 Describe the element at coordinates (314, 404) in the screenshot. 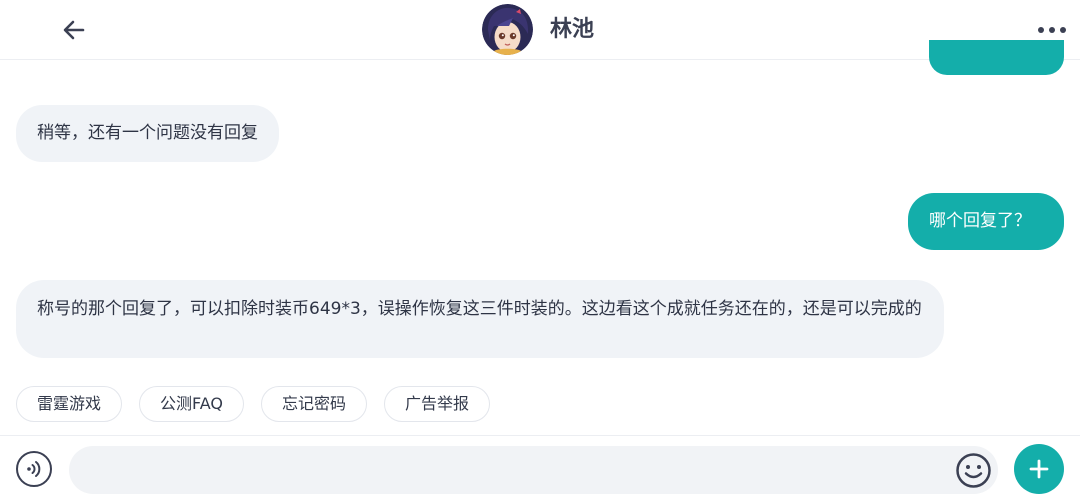

I see `quick-reply-chip: 忘记密码` at that location.